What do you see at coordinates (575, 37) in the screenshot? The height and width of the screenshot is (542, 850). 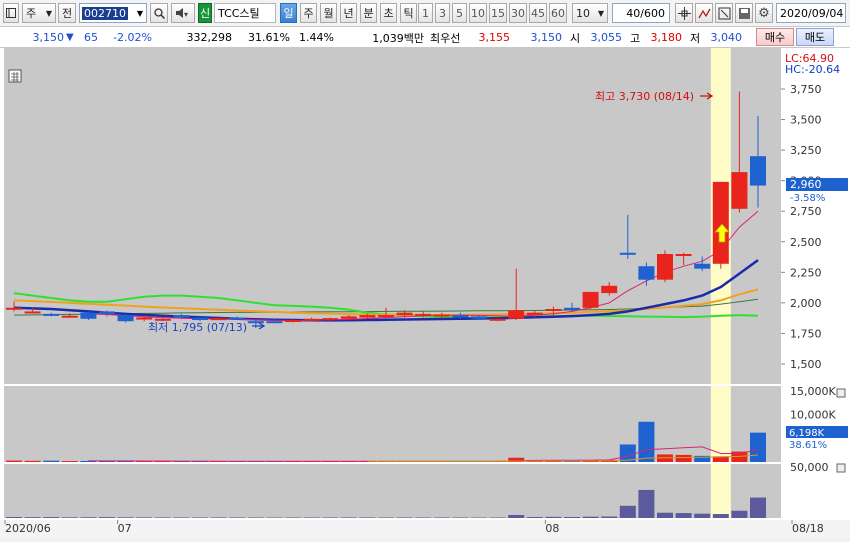 I see `open-label: 시` at bounding box center [575, 37].